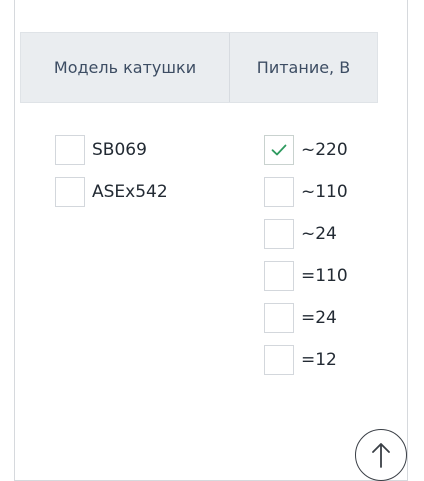 The height and width of the screenshot is (481, 424). What do you see at coordinates (300, 234) in the screenshot?
I see `power-option-ac24: ~24` at bounding box center [300, 234].